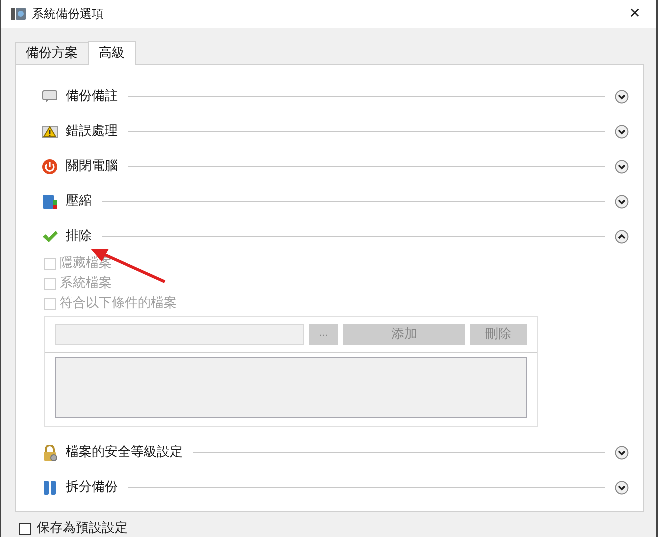 The width and height of the screenshot is (658, 537). I want to click on app-icon, so click(18, 14).